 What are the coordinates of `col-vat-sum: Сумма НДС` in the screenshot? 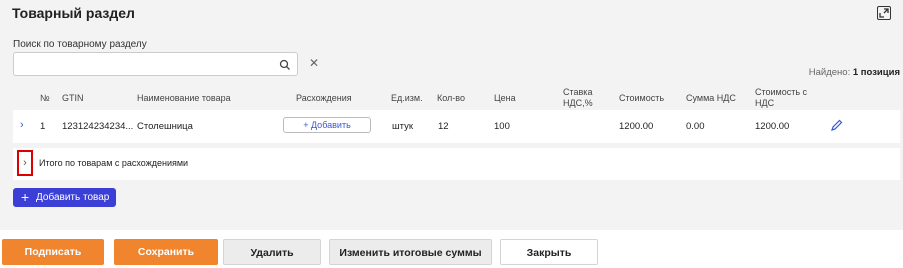 It's located at (711, 98).